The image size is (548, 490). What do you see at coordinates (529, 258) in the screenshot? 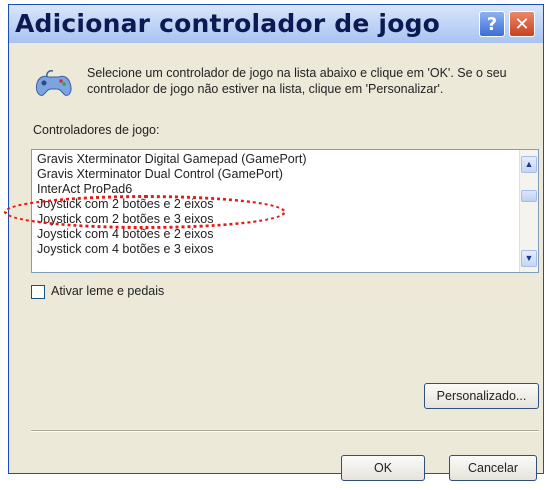
I see `scroll-down-icon: ▼` at bounding box center [529, 258].